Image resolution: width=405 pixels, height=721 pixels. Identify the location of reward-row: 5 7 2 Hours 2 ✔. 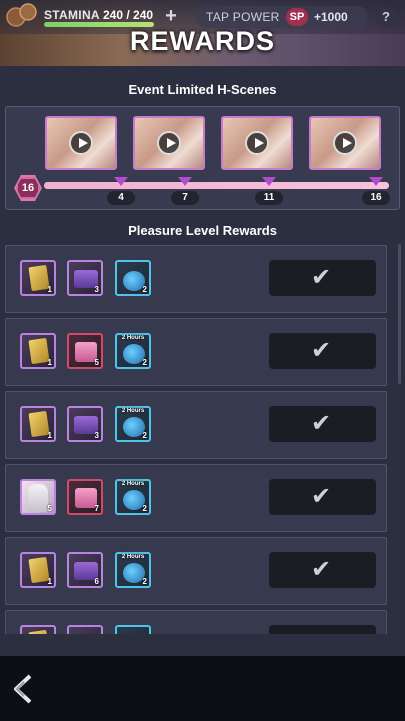
(196, 498).